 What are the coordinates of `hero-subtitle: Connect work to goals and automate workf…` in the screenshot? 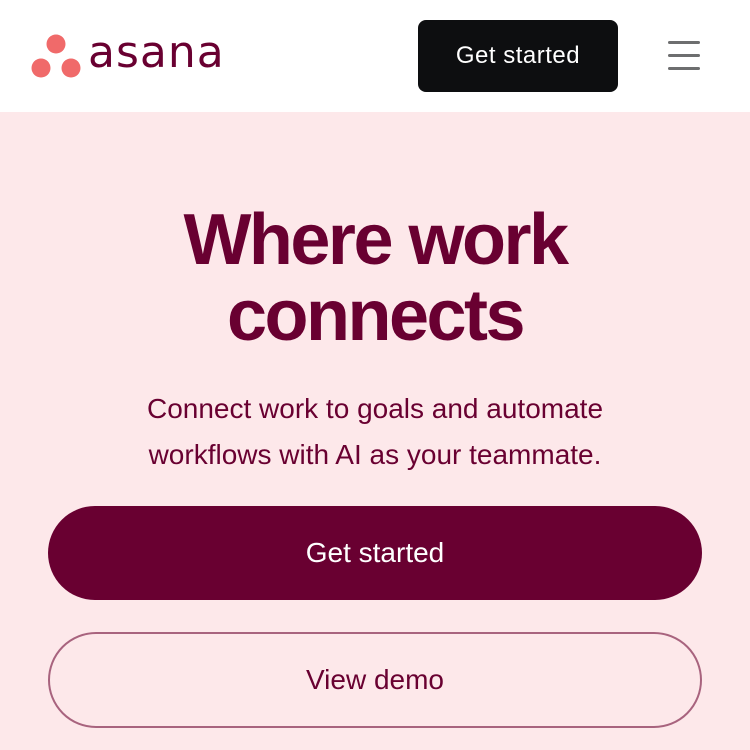 It's located at (375, 432).